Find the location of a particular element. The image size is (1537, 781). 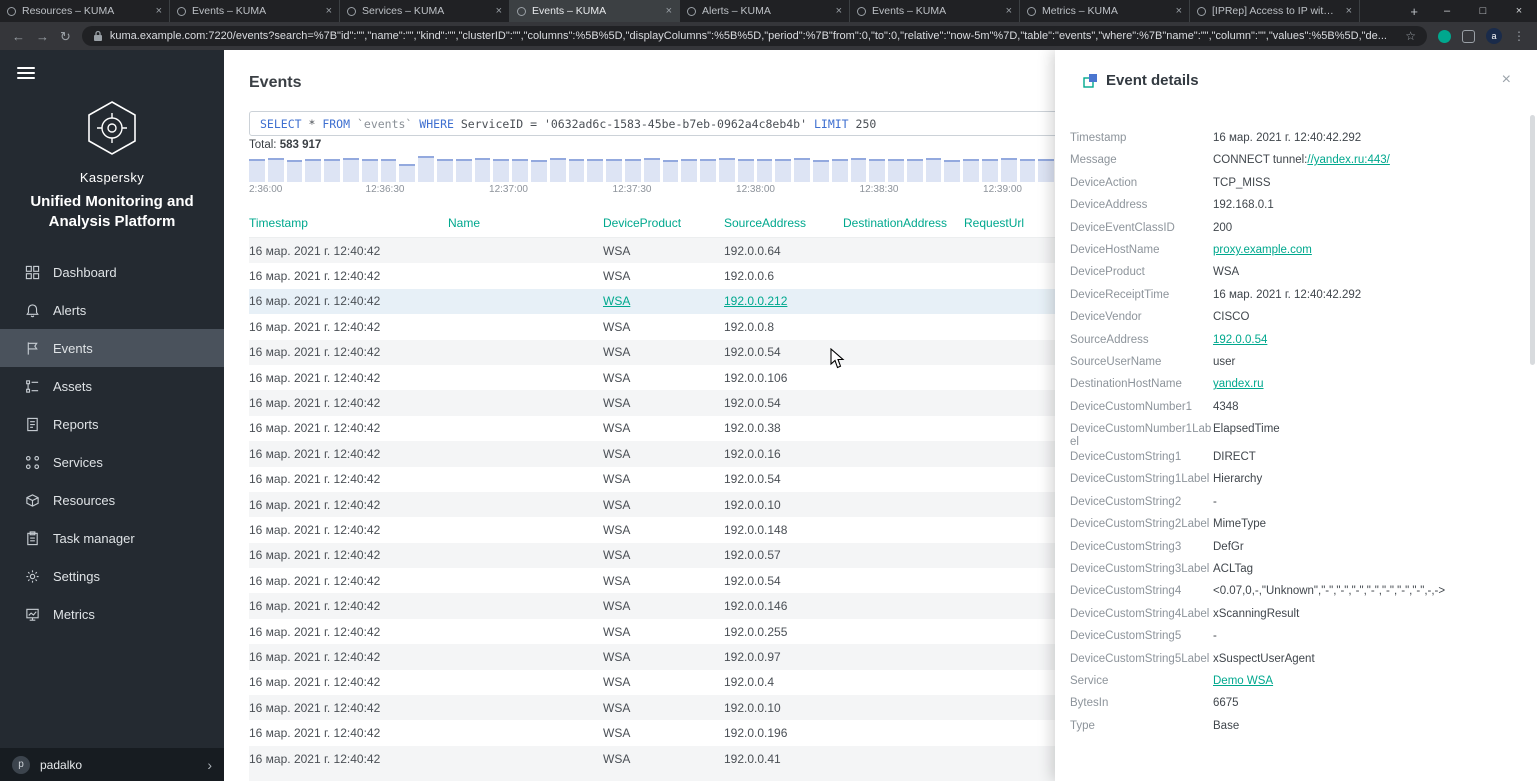

minimize-button: – is located at coordinates (1447, 11).